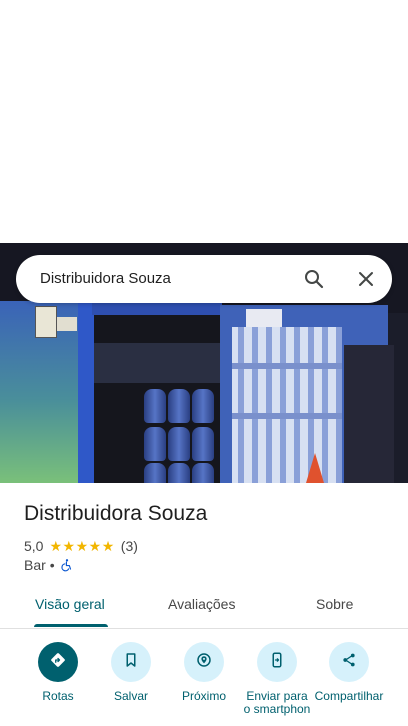 Image resolution: width=408 pixels, height=726 pixels. What do you see at coordinates (58, 662) in the screenshot?
I see `directions-icon` at bounding box center [58, 662].